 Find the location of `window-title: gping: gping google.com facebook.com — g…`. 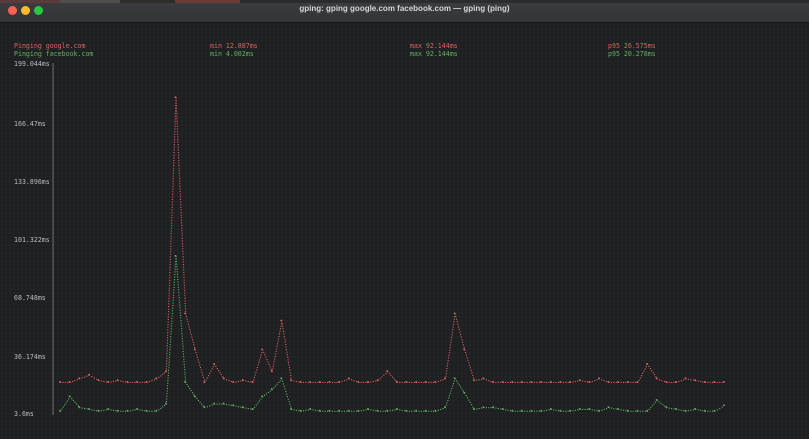

window-title: gping: gping google.com facebook.com — g… is located at coordinates (404, 8).